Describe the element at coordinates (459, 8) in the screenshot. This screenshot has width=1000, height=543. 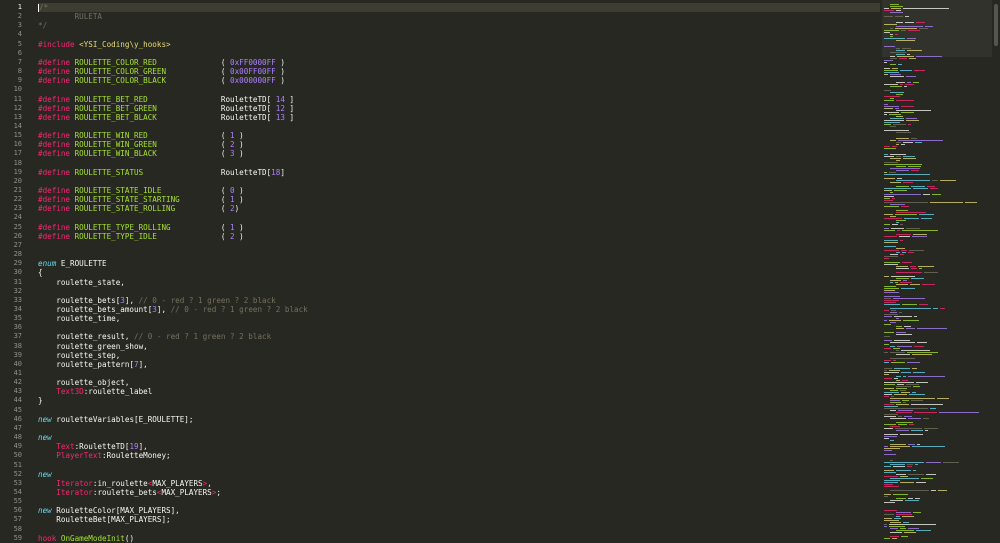
I see `code-line: /*` at that location.